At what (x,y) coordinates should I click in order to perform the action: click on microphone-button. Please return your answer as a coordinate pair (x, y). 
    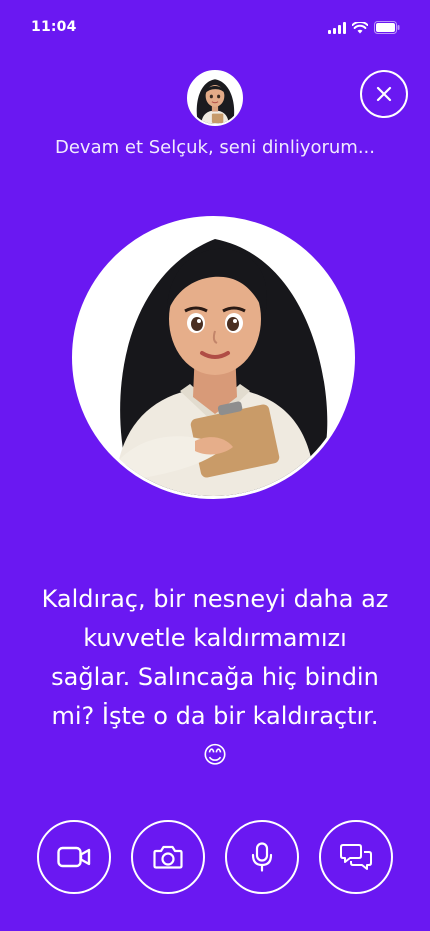
    Looking at the image, I should click on (262, 857).